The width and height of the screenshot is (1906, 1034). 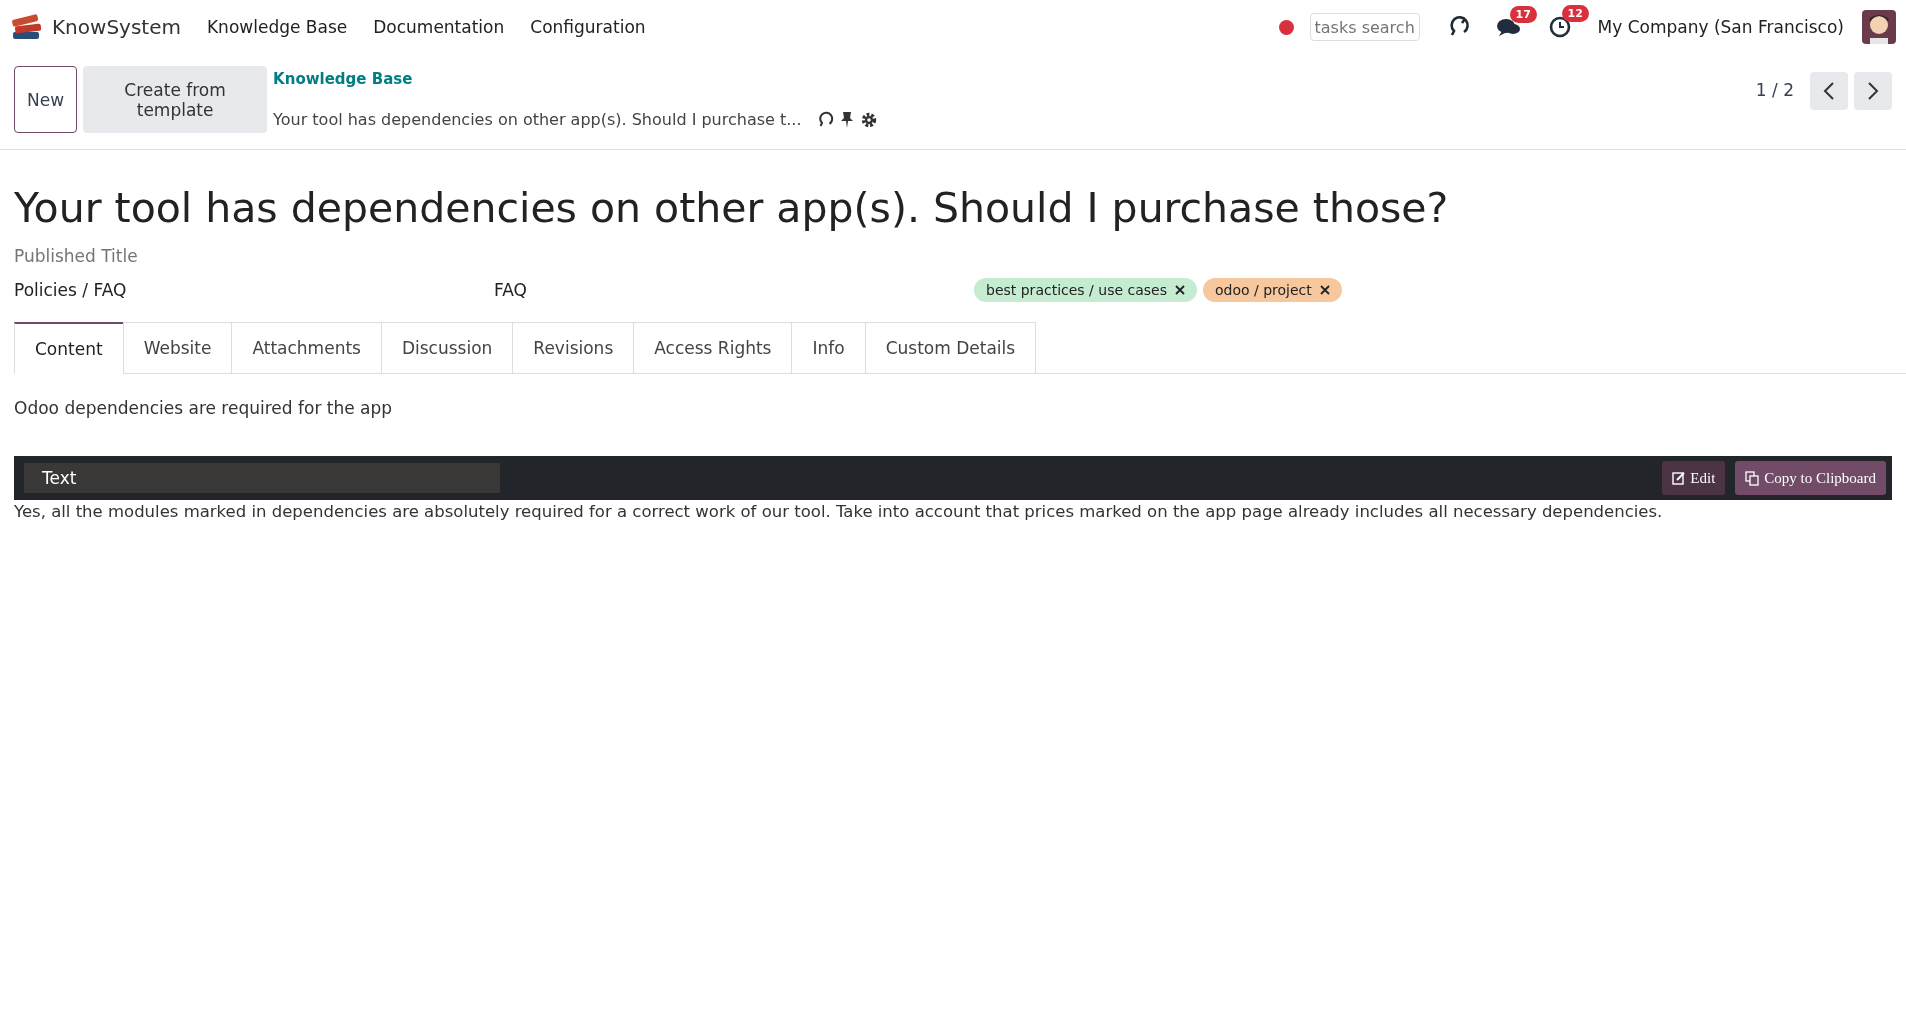 I want to click on toolbar-button: New, so click(x=46, y=99).